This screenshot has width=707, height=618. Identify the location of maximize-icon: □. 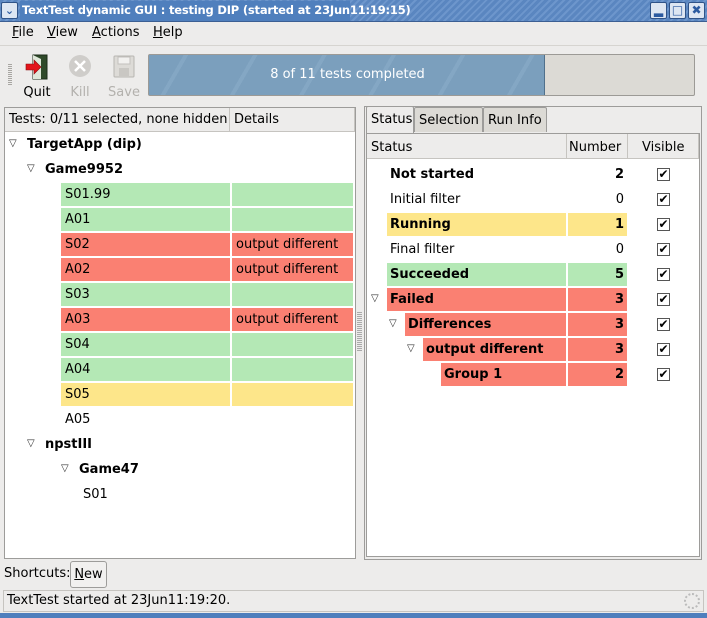
(677, 10).